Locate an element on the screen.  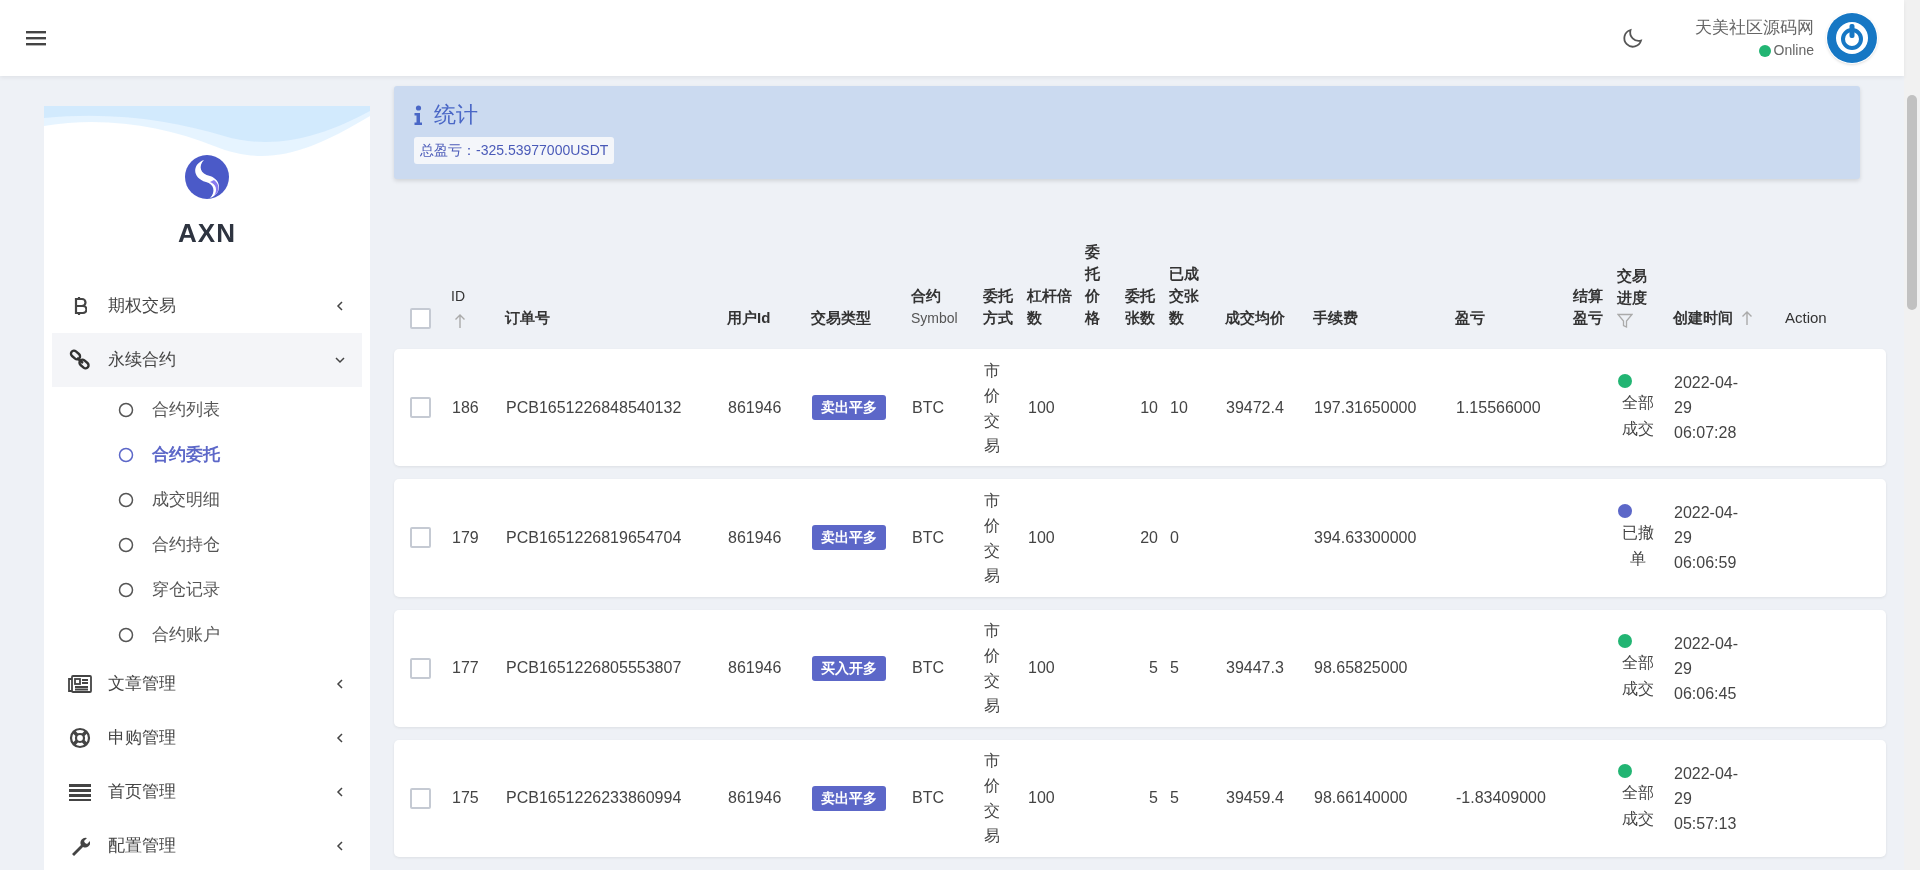
table-cell: 39472.4 is located at coordinates (1255, 407).